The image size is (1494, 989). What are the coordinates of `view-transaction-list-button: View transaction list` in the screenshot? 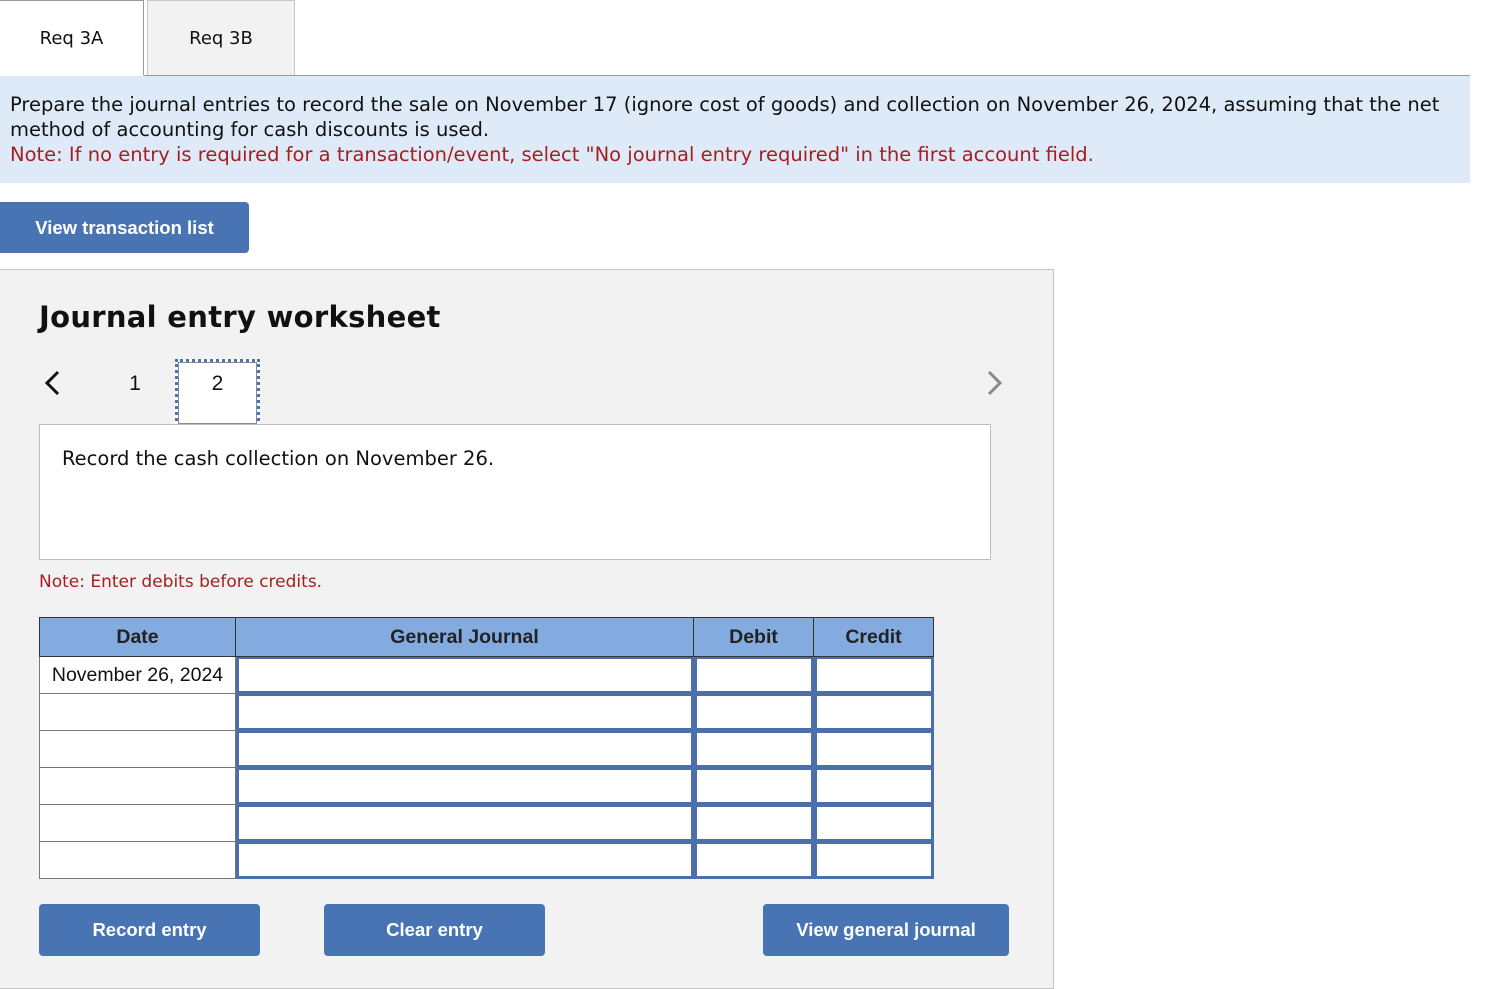 It's located at (124, 227).